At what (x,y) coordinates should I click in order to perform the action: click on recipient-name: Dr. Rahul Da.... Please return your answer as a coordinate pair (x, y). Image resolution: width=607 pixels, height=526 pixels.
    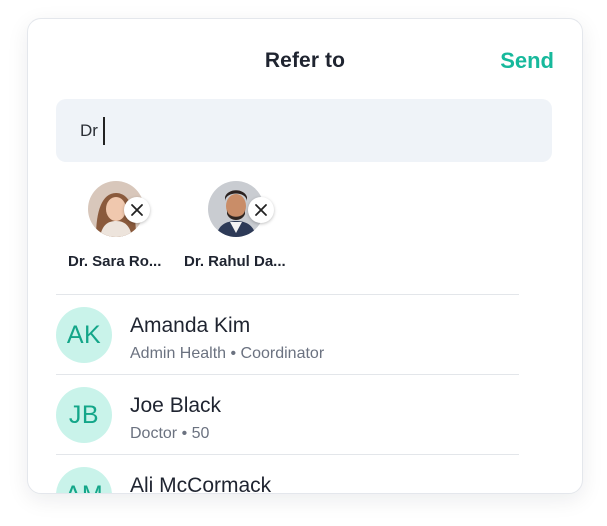
    Looking at the image, I should click on (235, 261).